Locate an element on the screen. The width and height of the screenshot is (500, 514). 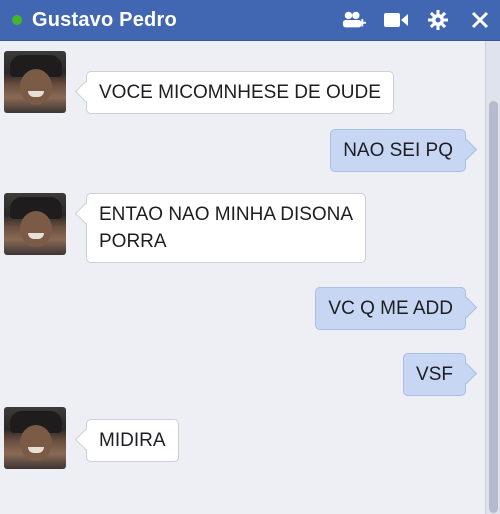
message-row-incoming: MIDIRA is located at coordinates (91, 438).